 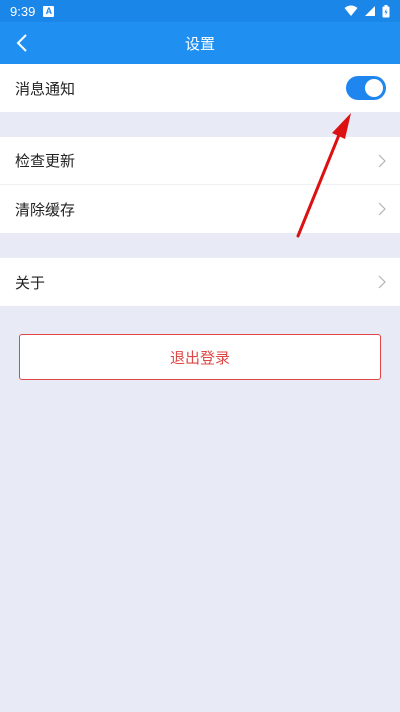 I want to click on about-row: 关于, so click(x=200, y=282).